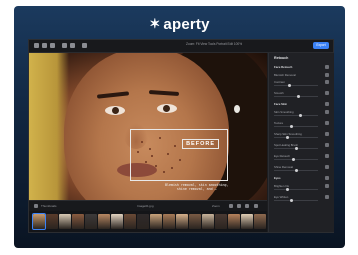 Image resolution: width=358 pixels, height=255 pixels. I want to click on panel-section-header: Face Skin, so click(297, 104).